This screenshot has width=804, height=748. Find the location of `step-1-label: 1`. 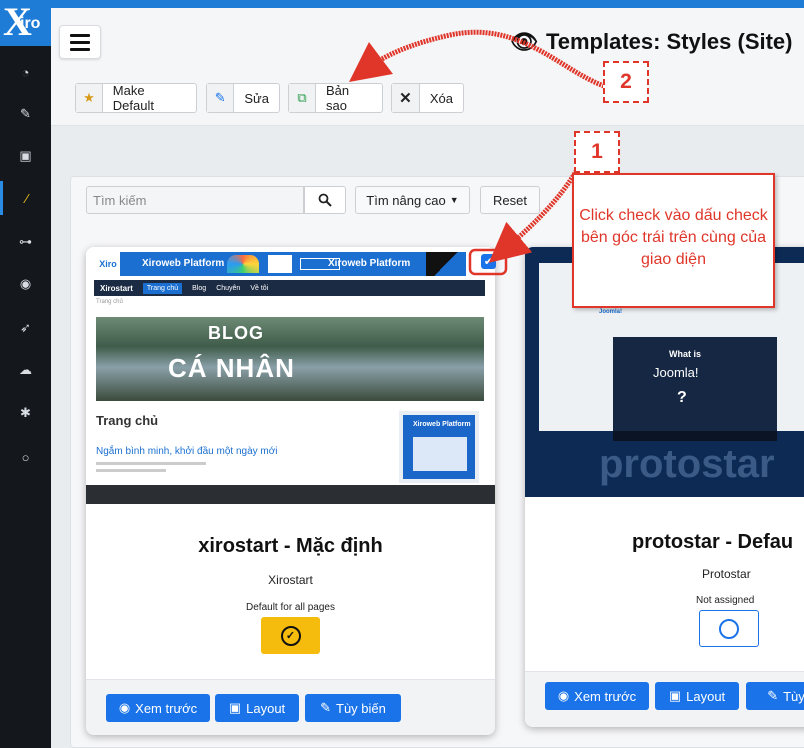

step-1-label: 1 is located at coordinates (597, 152).